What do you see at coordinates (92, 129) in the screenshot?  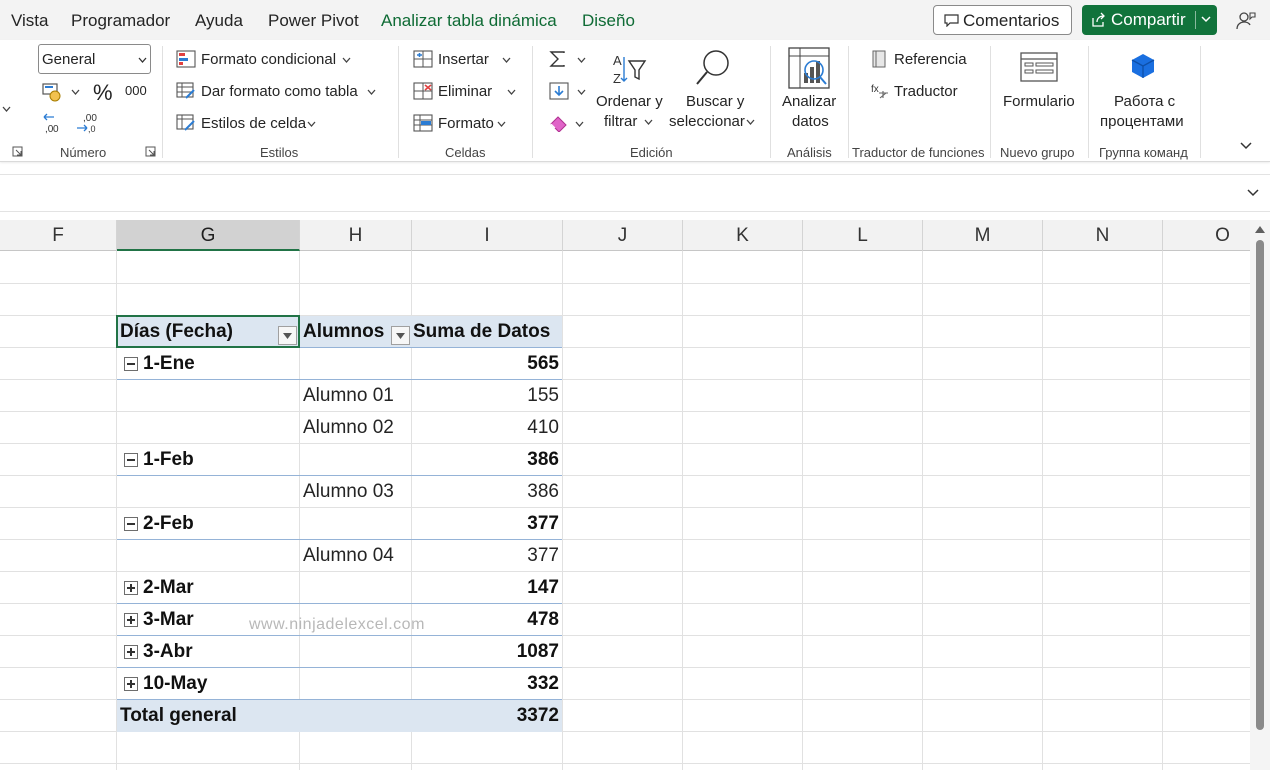 I see `svg-text: ,0` at bounding box center [92, 129].